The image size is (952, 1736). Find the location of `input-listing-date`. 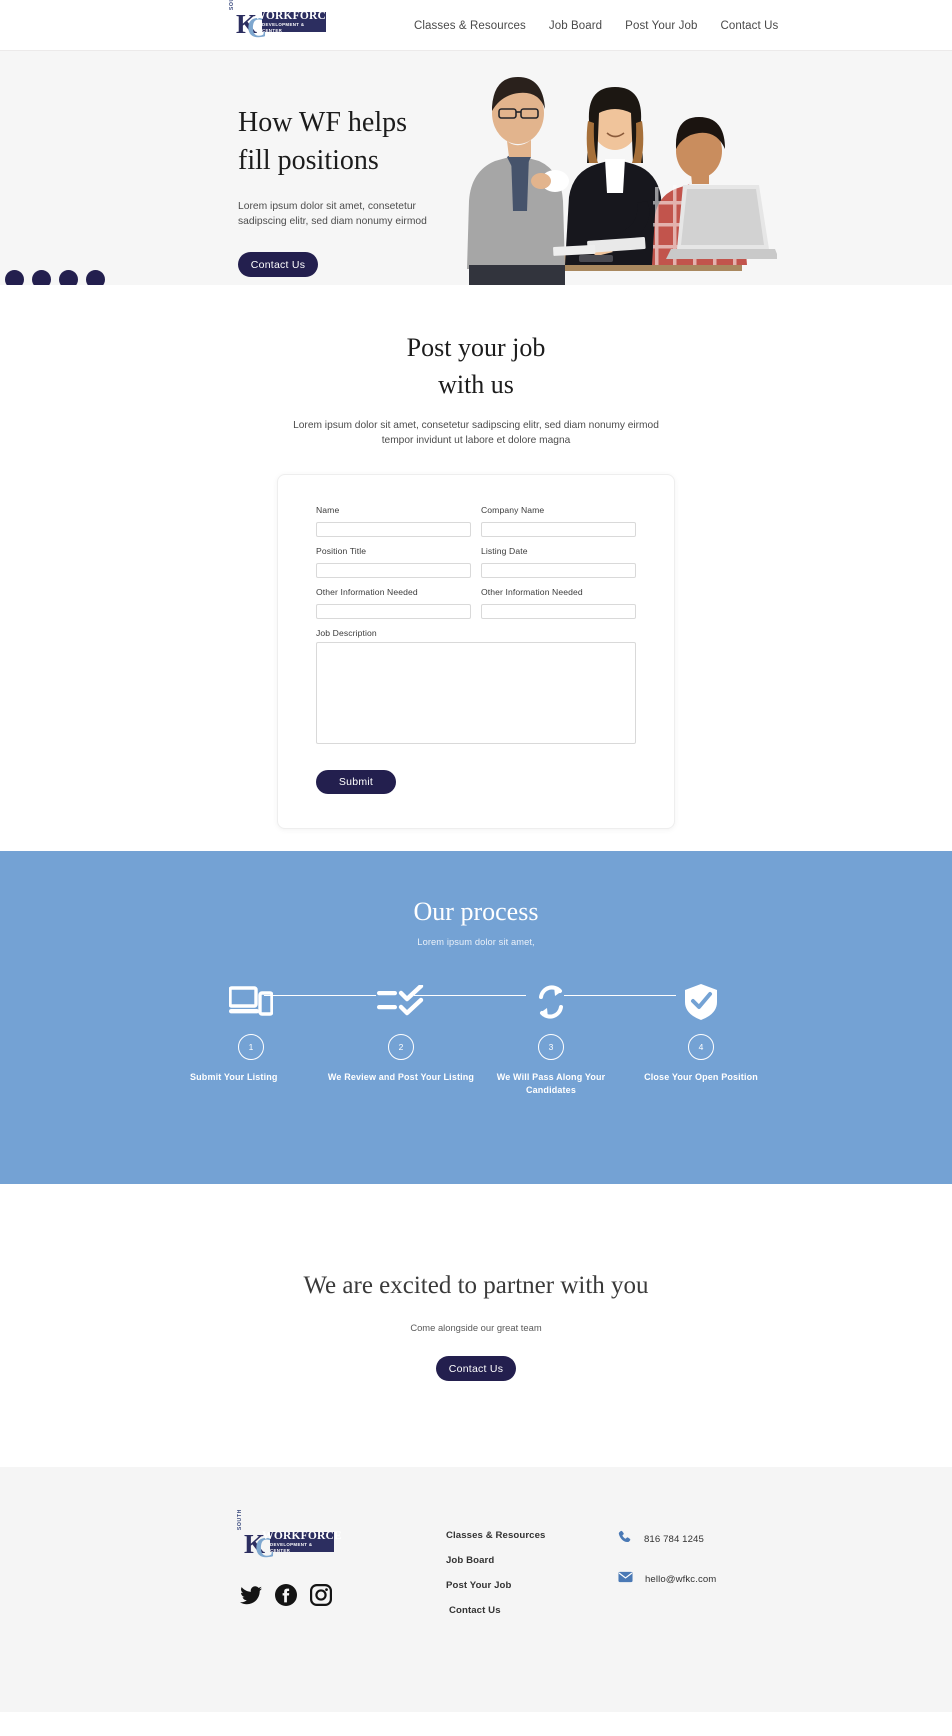

input-listing-date is located at coordinates (558, 570).